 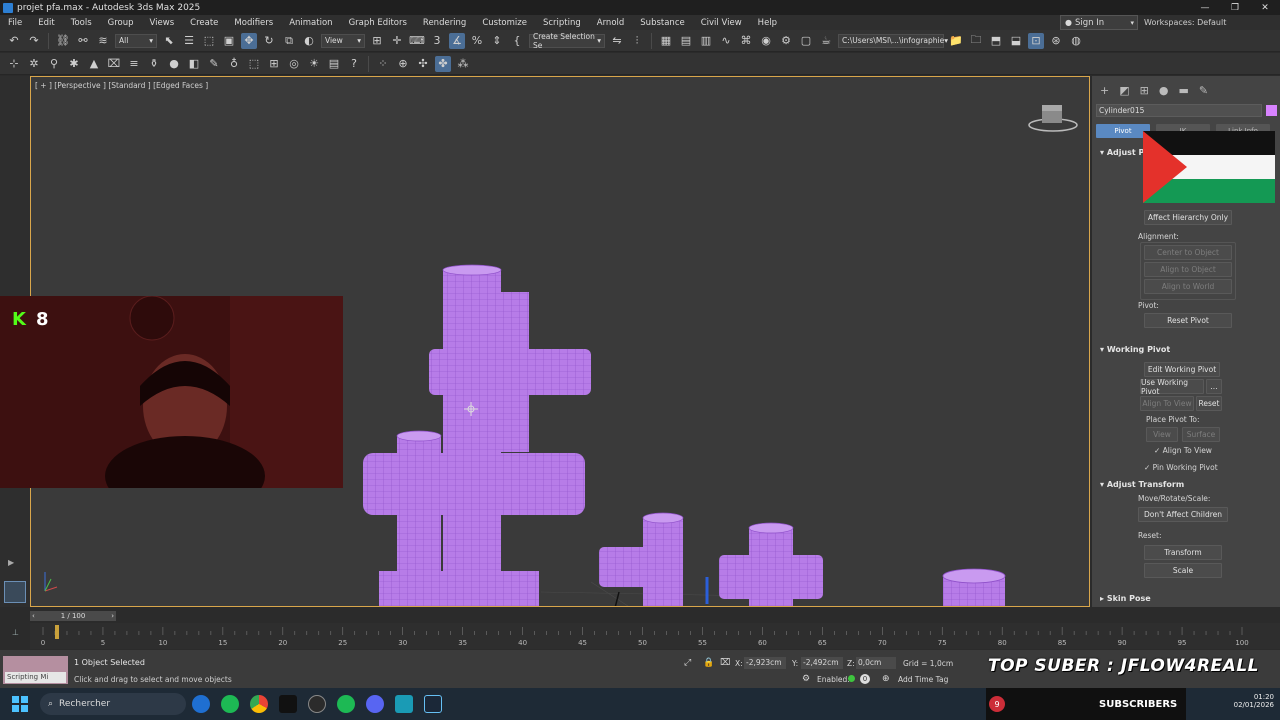 I want to click on bulb-icon: ✱, so click(x=74, y=64).